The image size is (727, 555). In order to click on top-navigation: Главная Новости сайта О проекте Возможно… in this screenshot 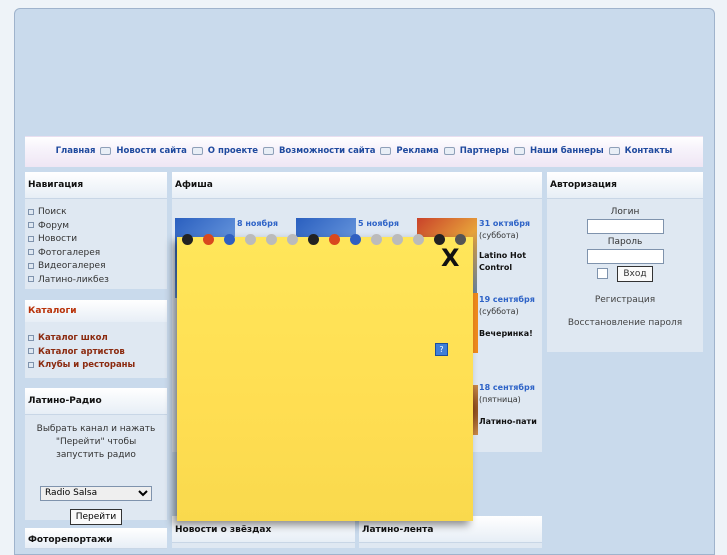, I will do `click(364, 151)`.